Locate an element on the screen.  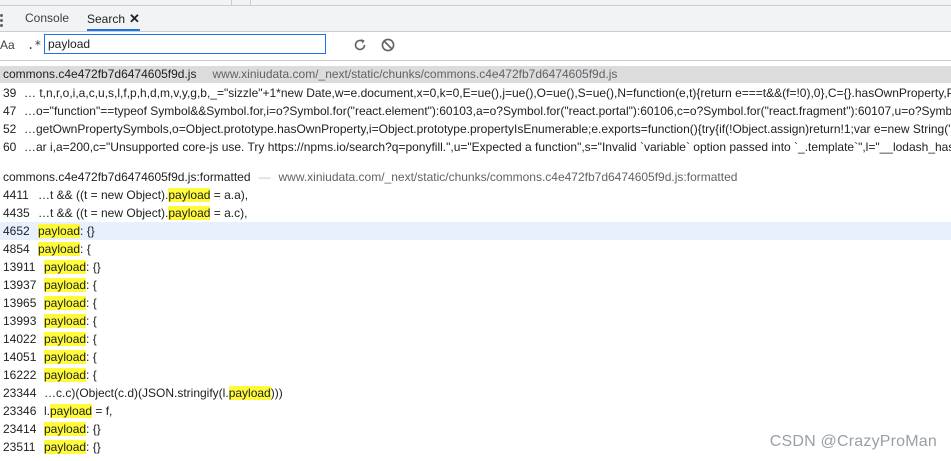
line-number: 4854 is located at coordinates (16, 249).